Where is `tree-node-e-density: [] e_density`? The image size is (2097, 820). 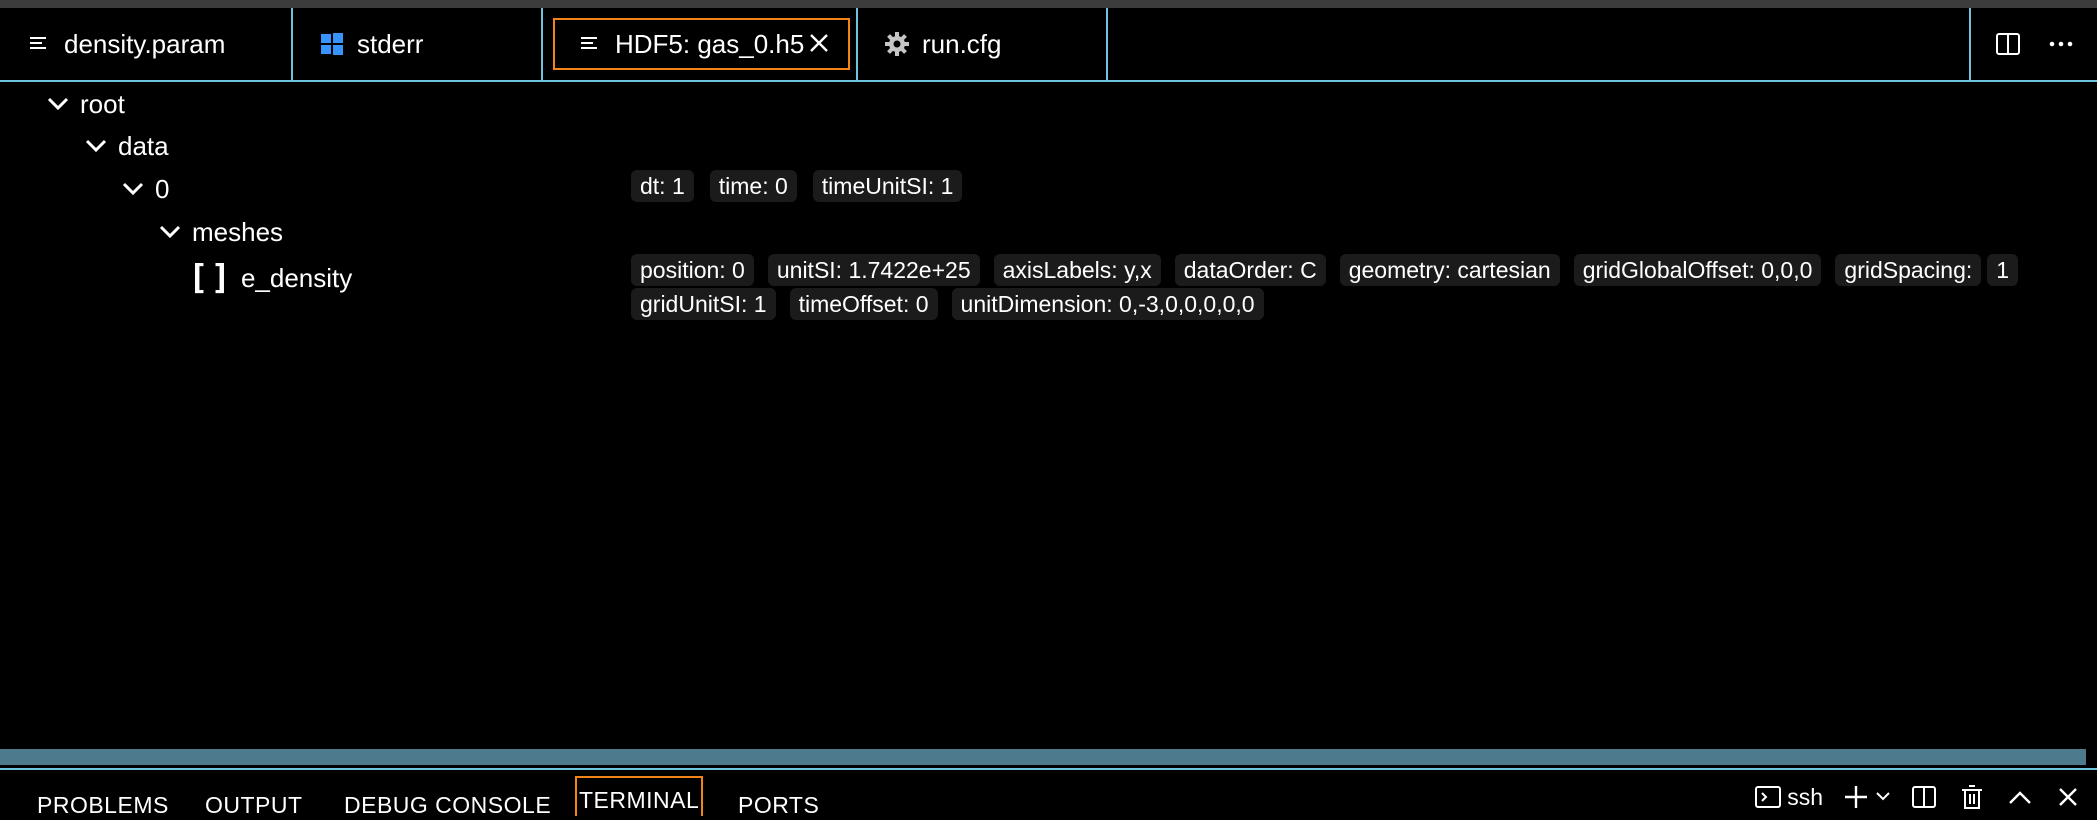 tree-node-e-density: [] e_density is located at coordinates (270, 278).